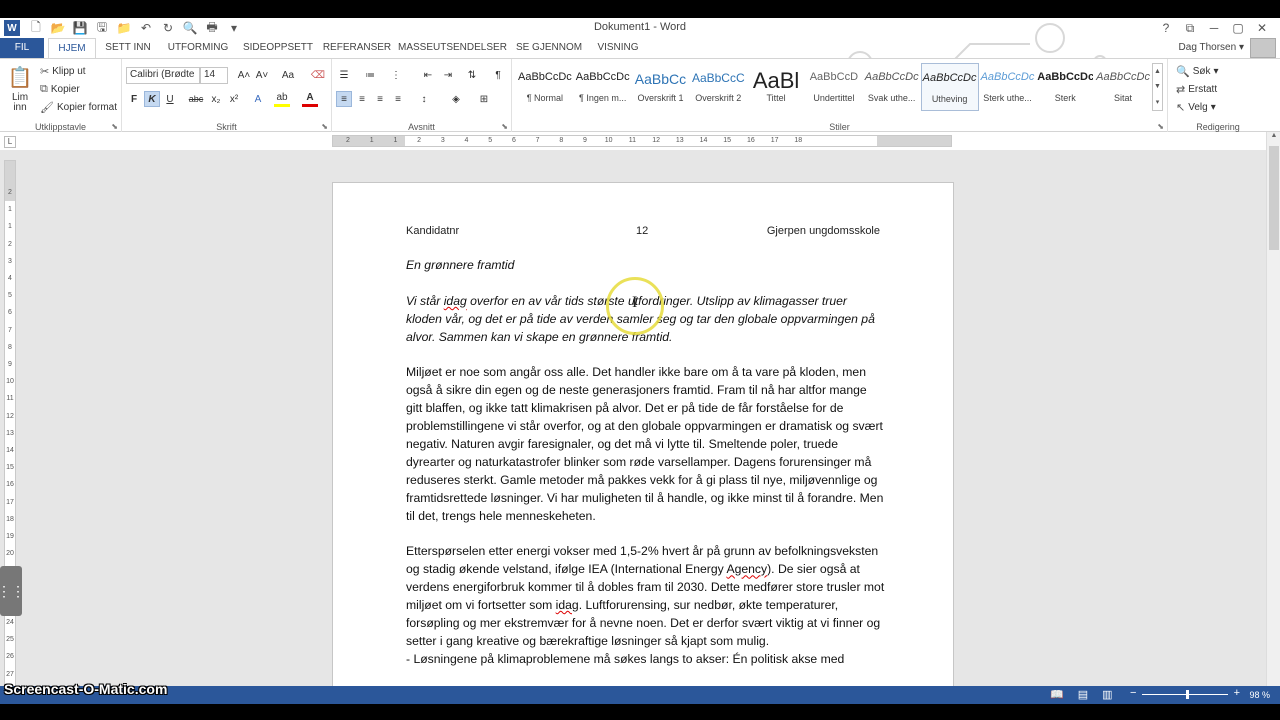 The height and width of the screenshot is (720, 1280). I want to click on zoom-track, so click(1185, 694).